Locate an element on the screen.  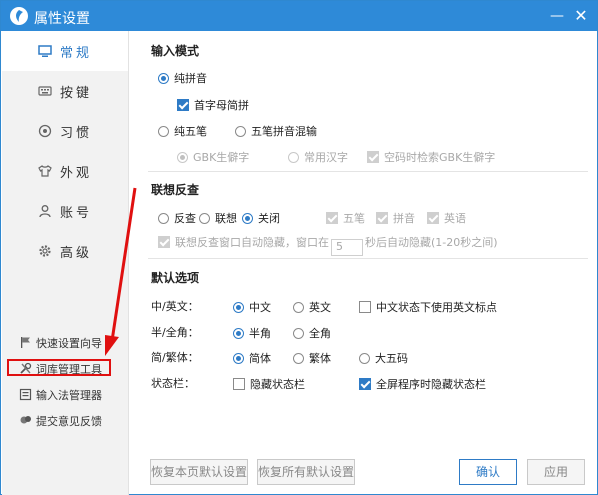
cn-en-punct-checkbox: 中文状态下使用英文标点 is located at coordinates (428, 307).